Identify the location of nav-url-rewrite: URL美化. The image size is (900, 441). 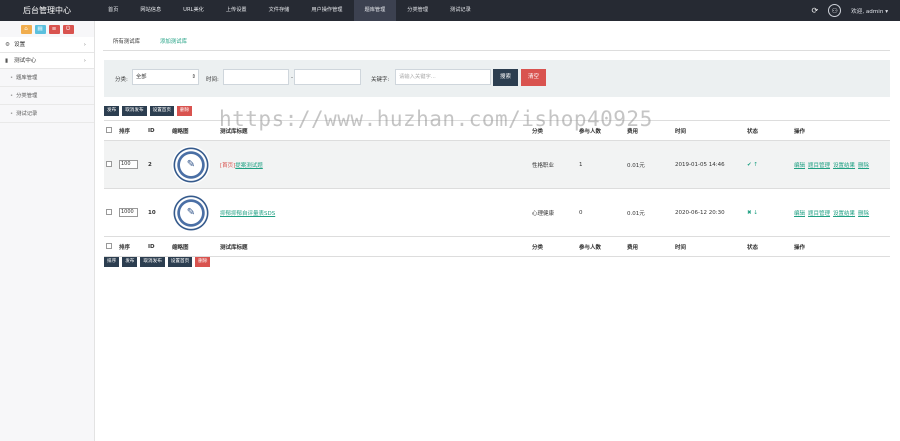
(193, 10).